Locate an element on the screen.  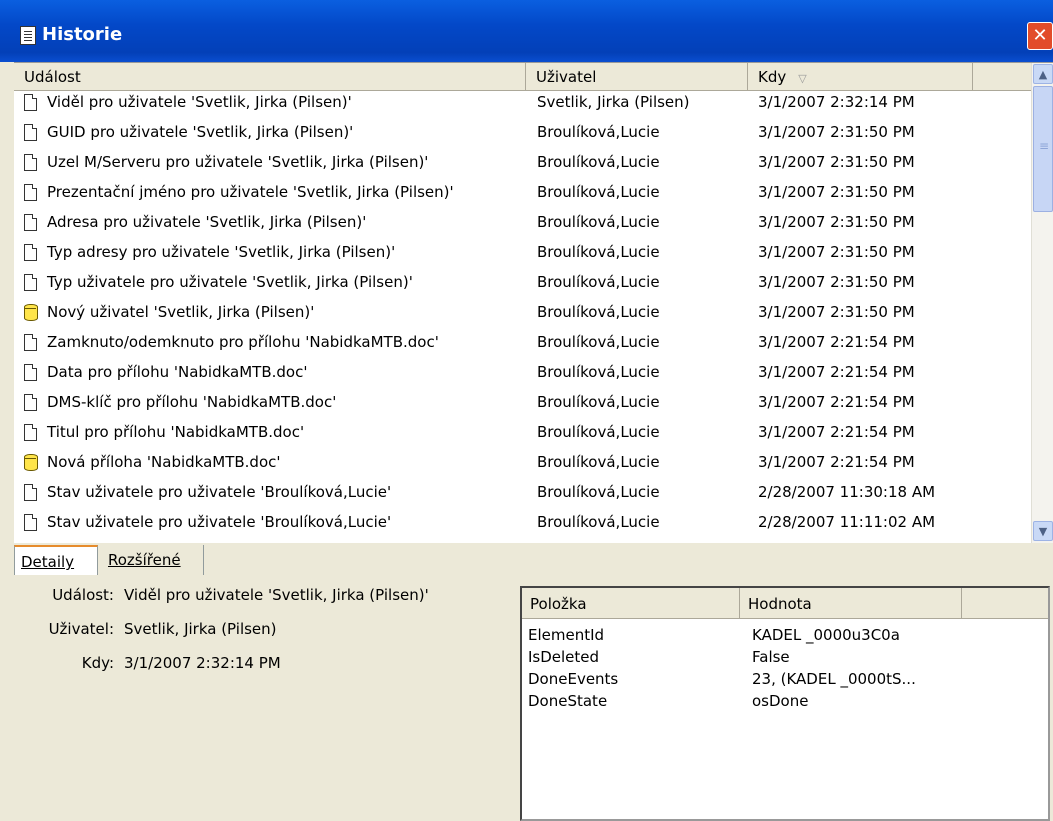
column-header-when: Kdy ▽ is located at coordinates (860, 76).